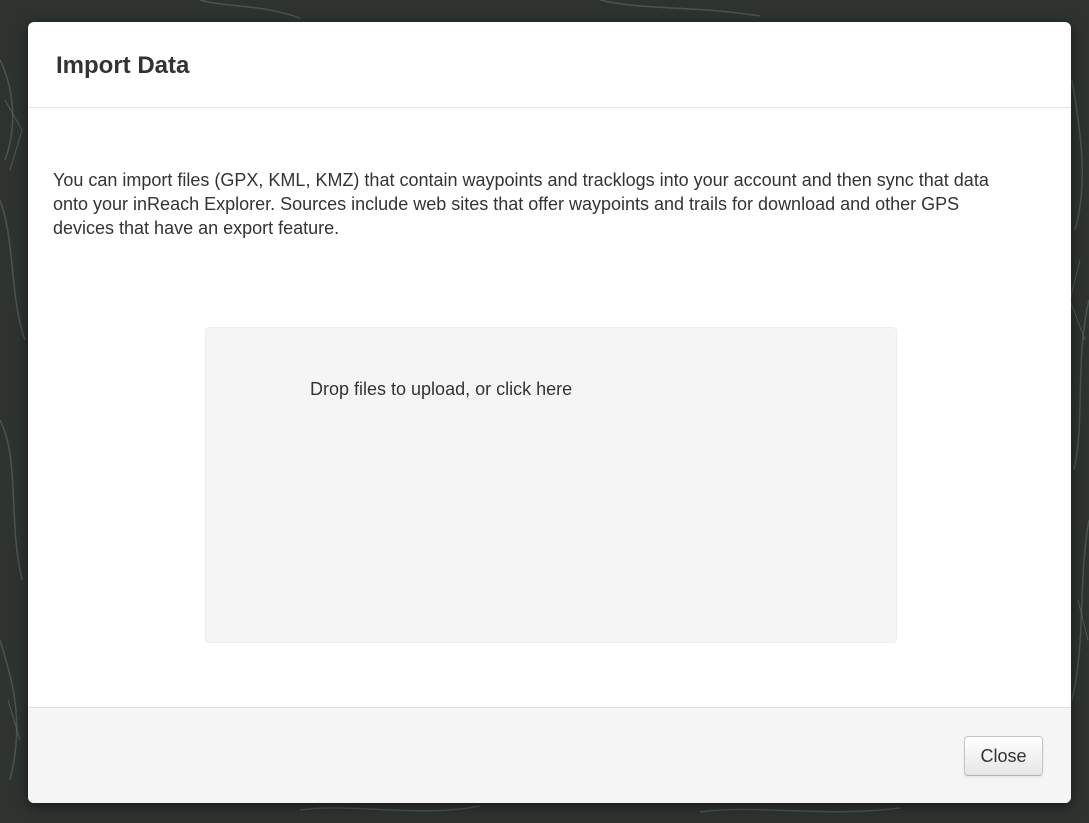  Describe the element at coordinates (1003, 756) in the screenshot. I see `close-button: Close` at that location.